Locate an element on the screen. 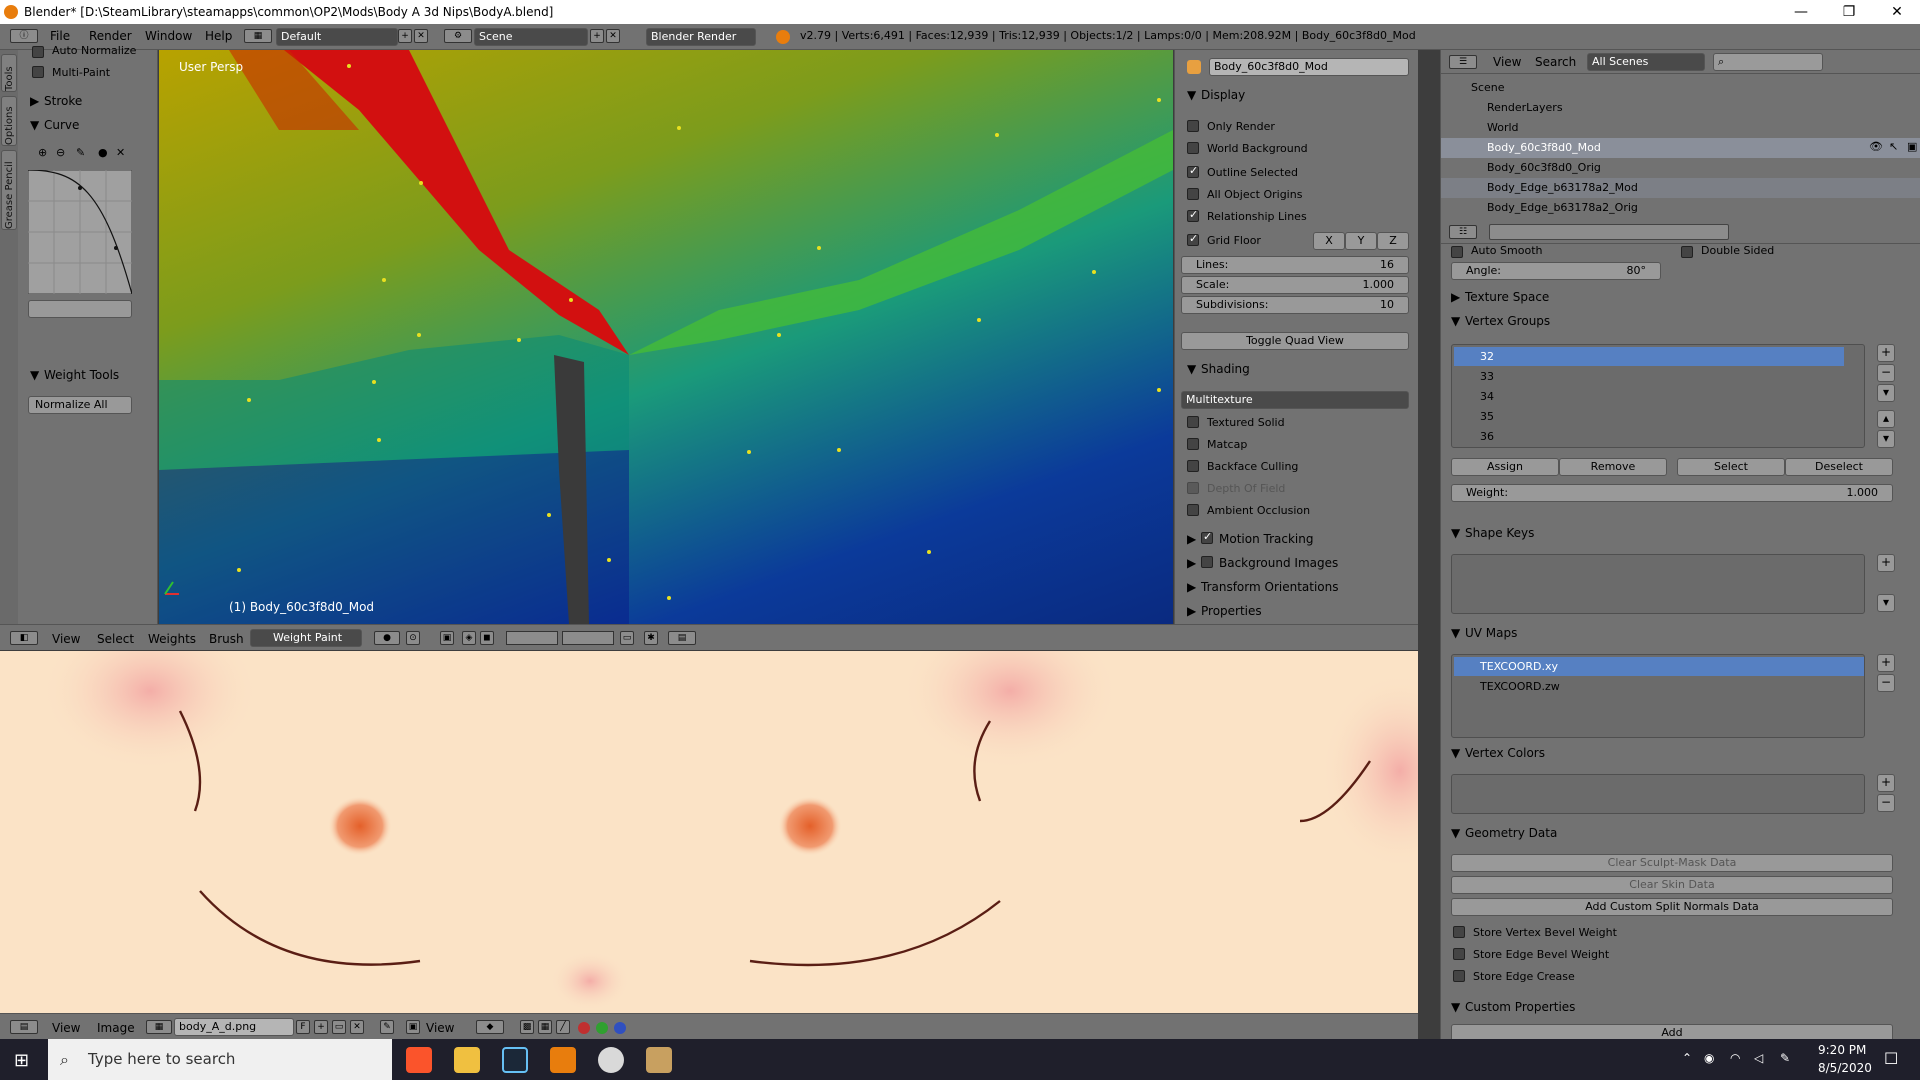 The width and height of the screenshot is (1920, 1080). layer-buttons-b is located at coordinates (588, 638).